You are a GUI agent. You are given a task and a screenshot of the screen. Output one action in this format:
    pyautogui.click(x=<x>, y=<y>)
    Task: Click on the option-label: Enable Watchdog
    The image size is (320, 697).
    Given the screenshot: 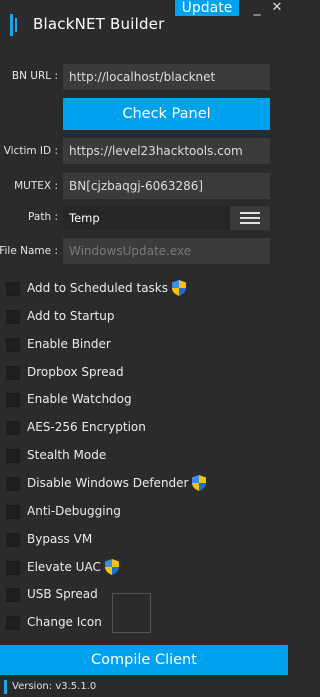 What is the action you would take?
    pyautogui.click(x=79, y=399)
    